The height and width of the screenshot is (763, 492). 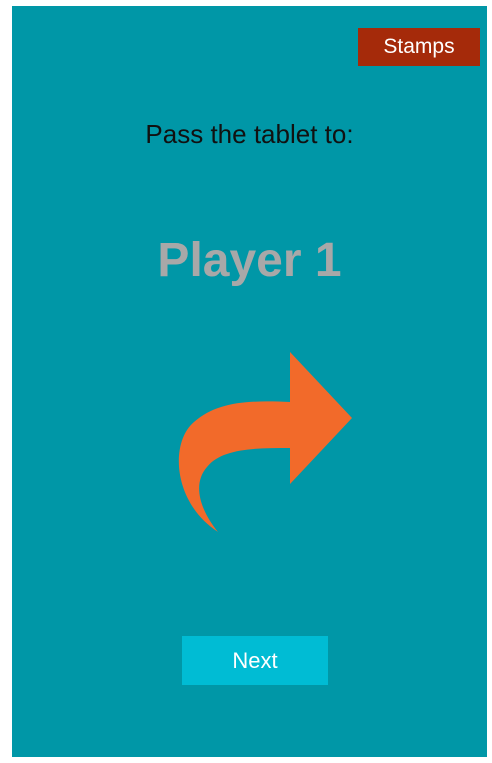 I want to click on stamps-button: Stamps, so click(x=419, y=47).